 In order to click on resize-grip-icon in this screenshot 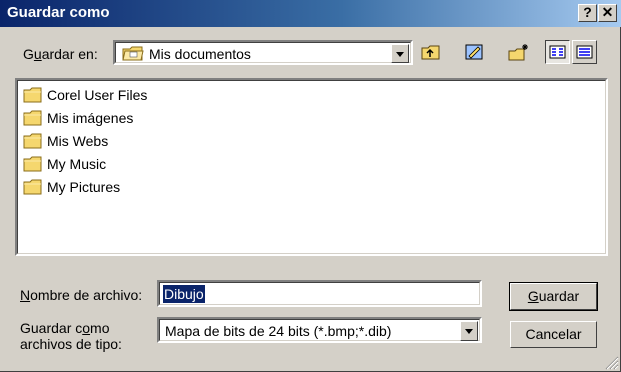, I will do `click(612, 363)`.